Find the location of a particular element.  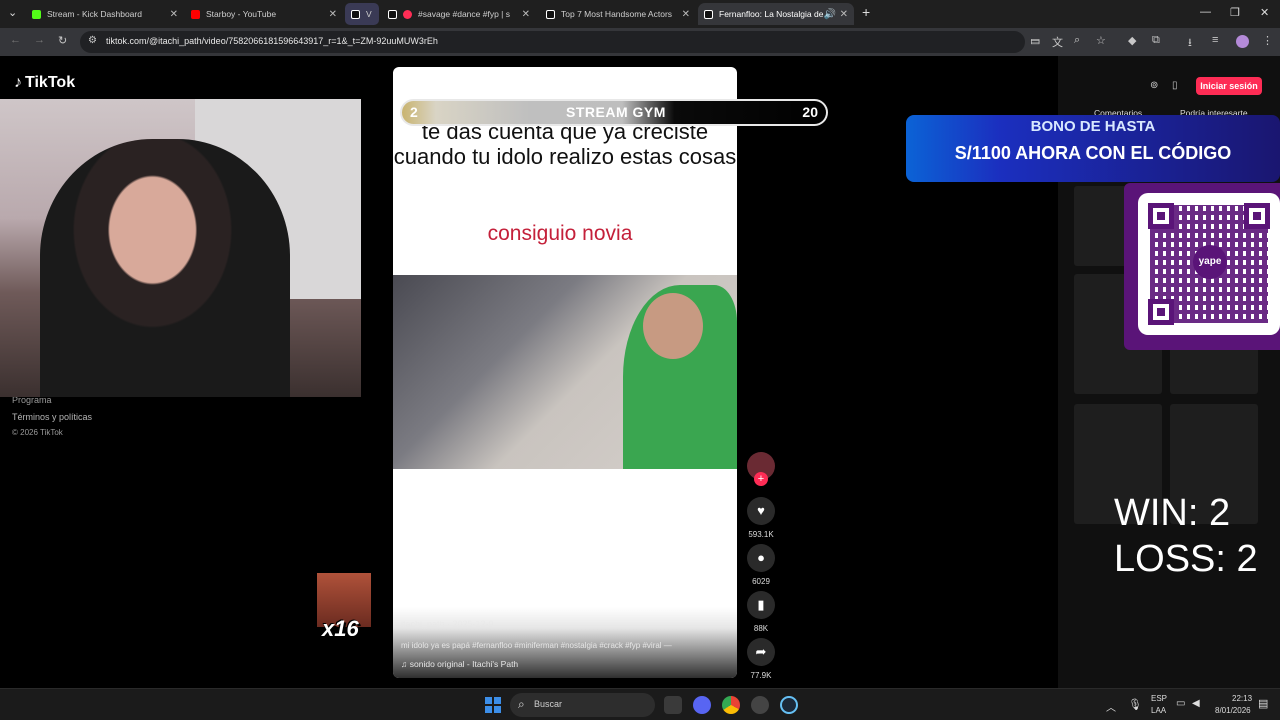

notification-icon: ▤ is located at coordinates (1263, 703).